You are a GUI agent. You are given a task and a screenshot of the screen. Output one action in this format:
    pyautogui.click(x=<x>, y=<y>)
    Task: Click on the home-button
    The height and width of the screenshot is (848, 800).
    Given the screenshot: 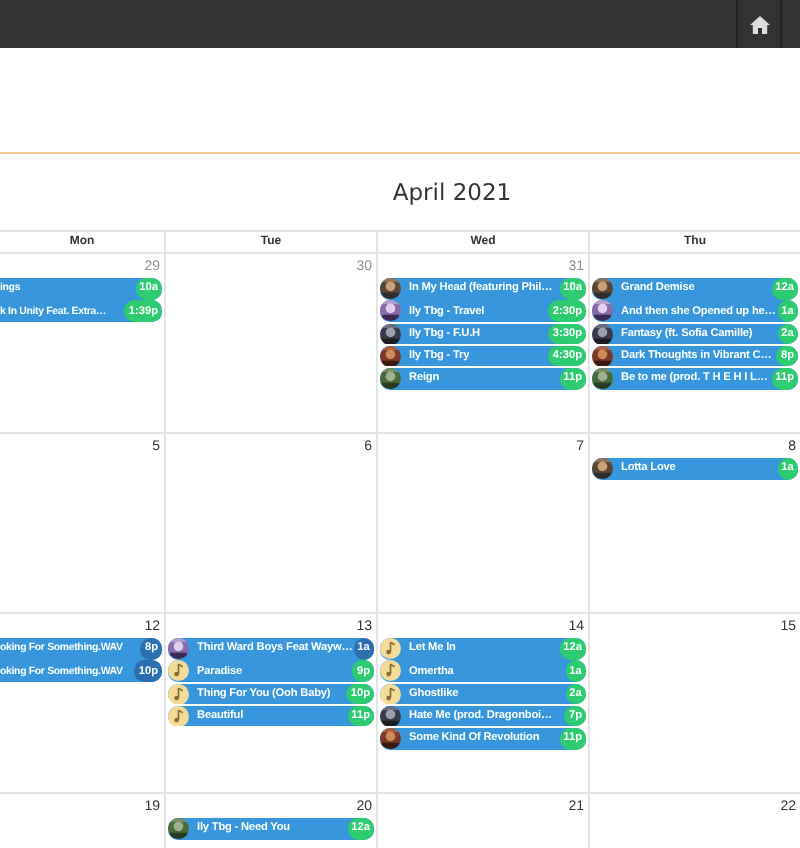 What is the action you would take?
    pyautogui.click(x=759, y=24)
    